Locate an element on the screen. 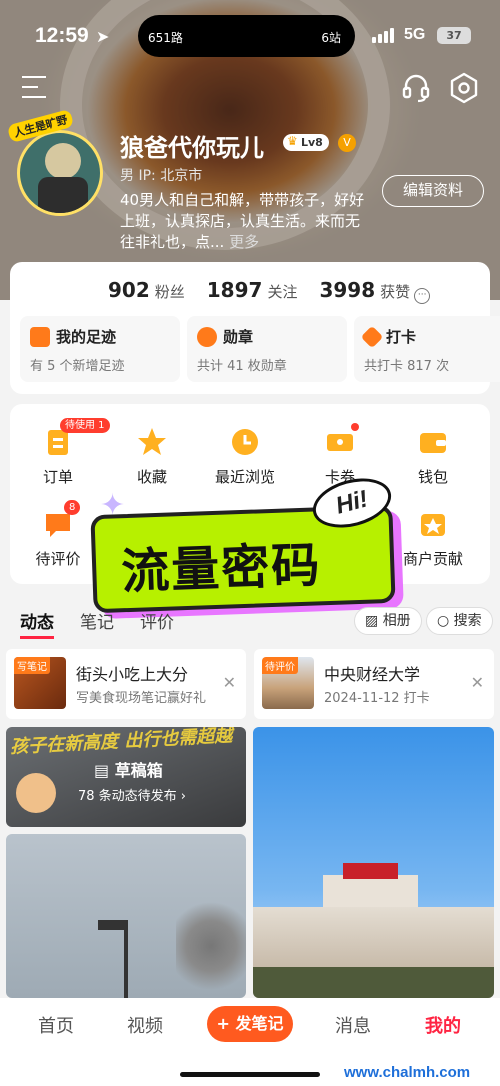  footprint-tile: 我的足迹 有 5 个新增足迹 is located at coordinates (100, 349).